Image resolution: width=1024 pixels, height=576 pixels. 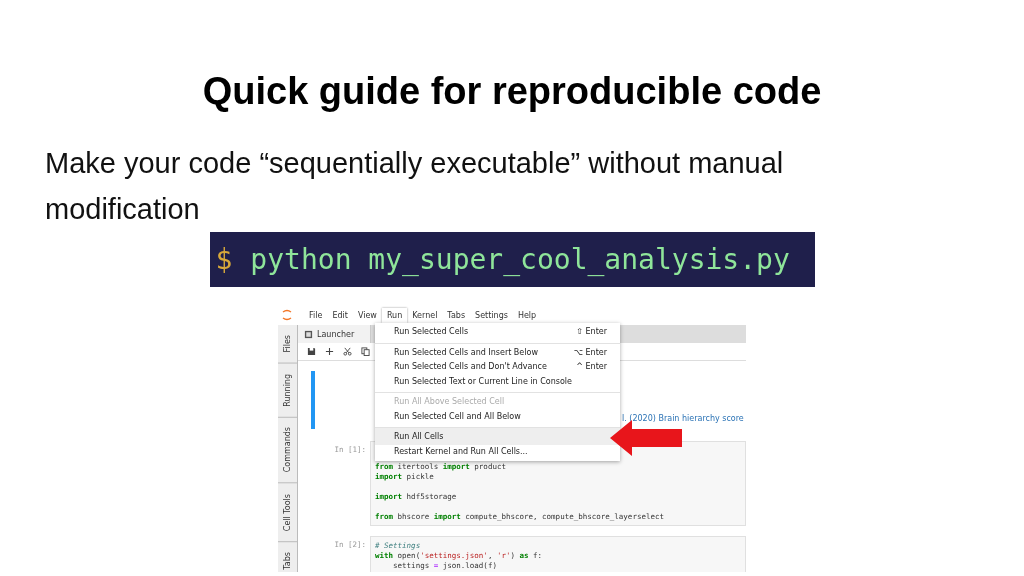 I want to click on slide-subtitle: Make your code “sequentially executable” without manual modification, so click(x=415, y=186).